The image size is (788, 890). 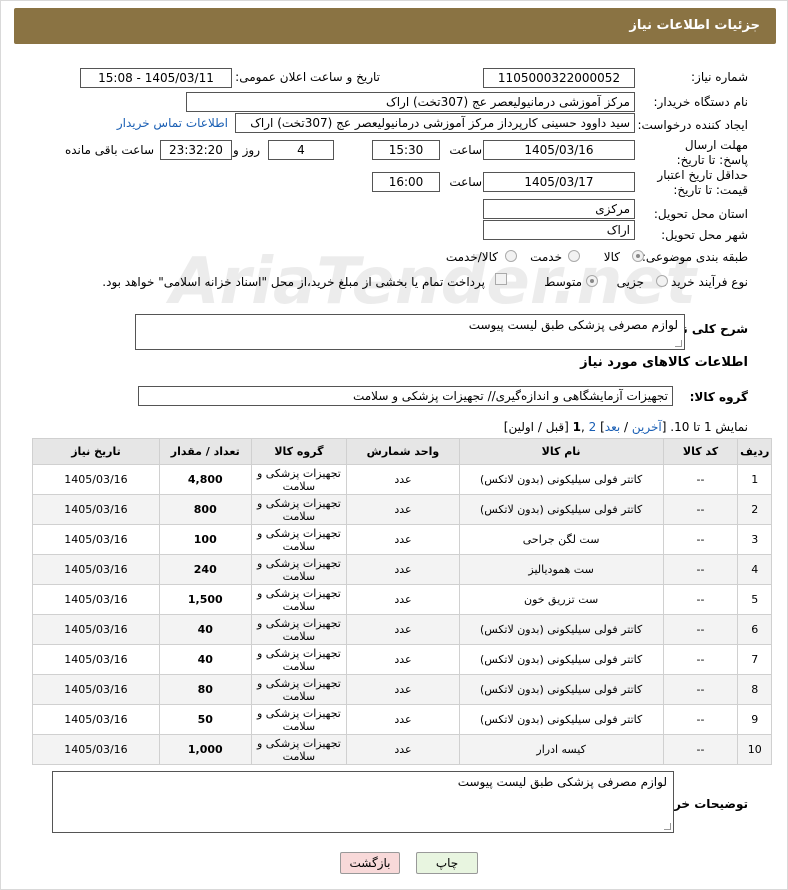 What do you see at coordinates (559, 182) in the screenshot?
I see `validity-date-field: 1405/03/17` at bounding box center [559, 182].